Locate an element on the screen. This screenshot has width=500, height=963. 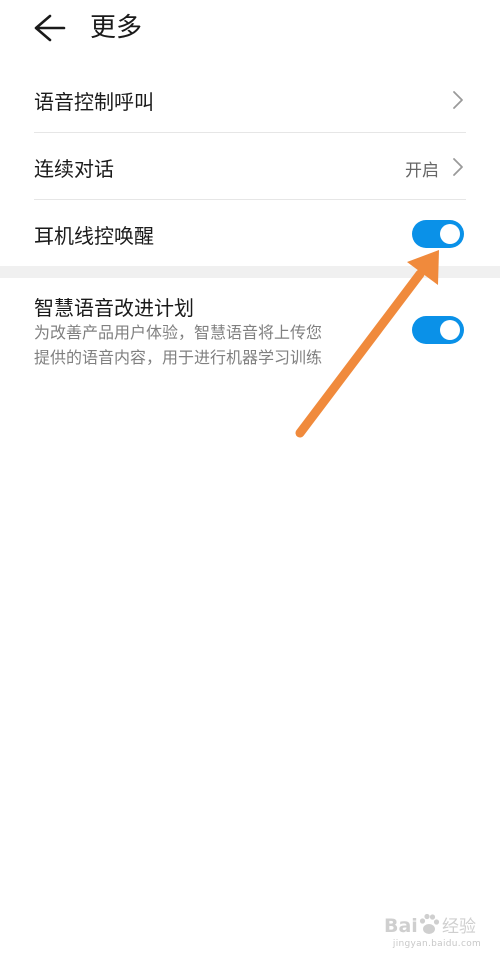
baidu-logo-icon: Bai 经验 is located at coordinates (430, 925).